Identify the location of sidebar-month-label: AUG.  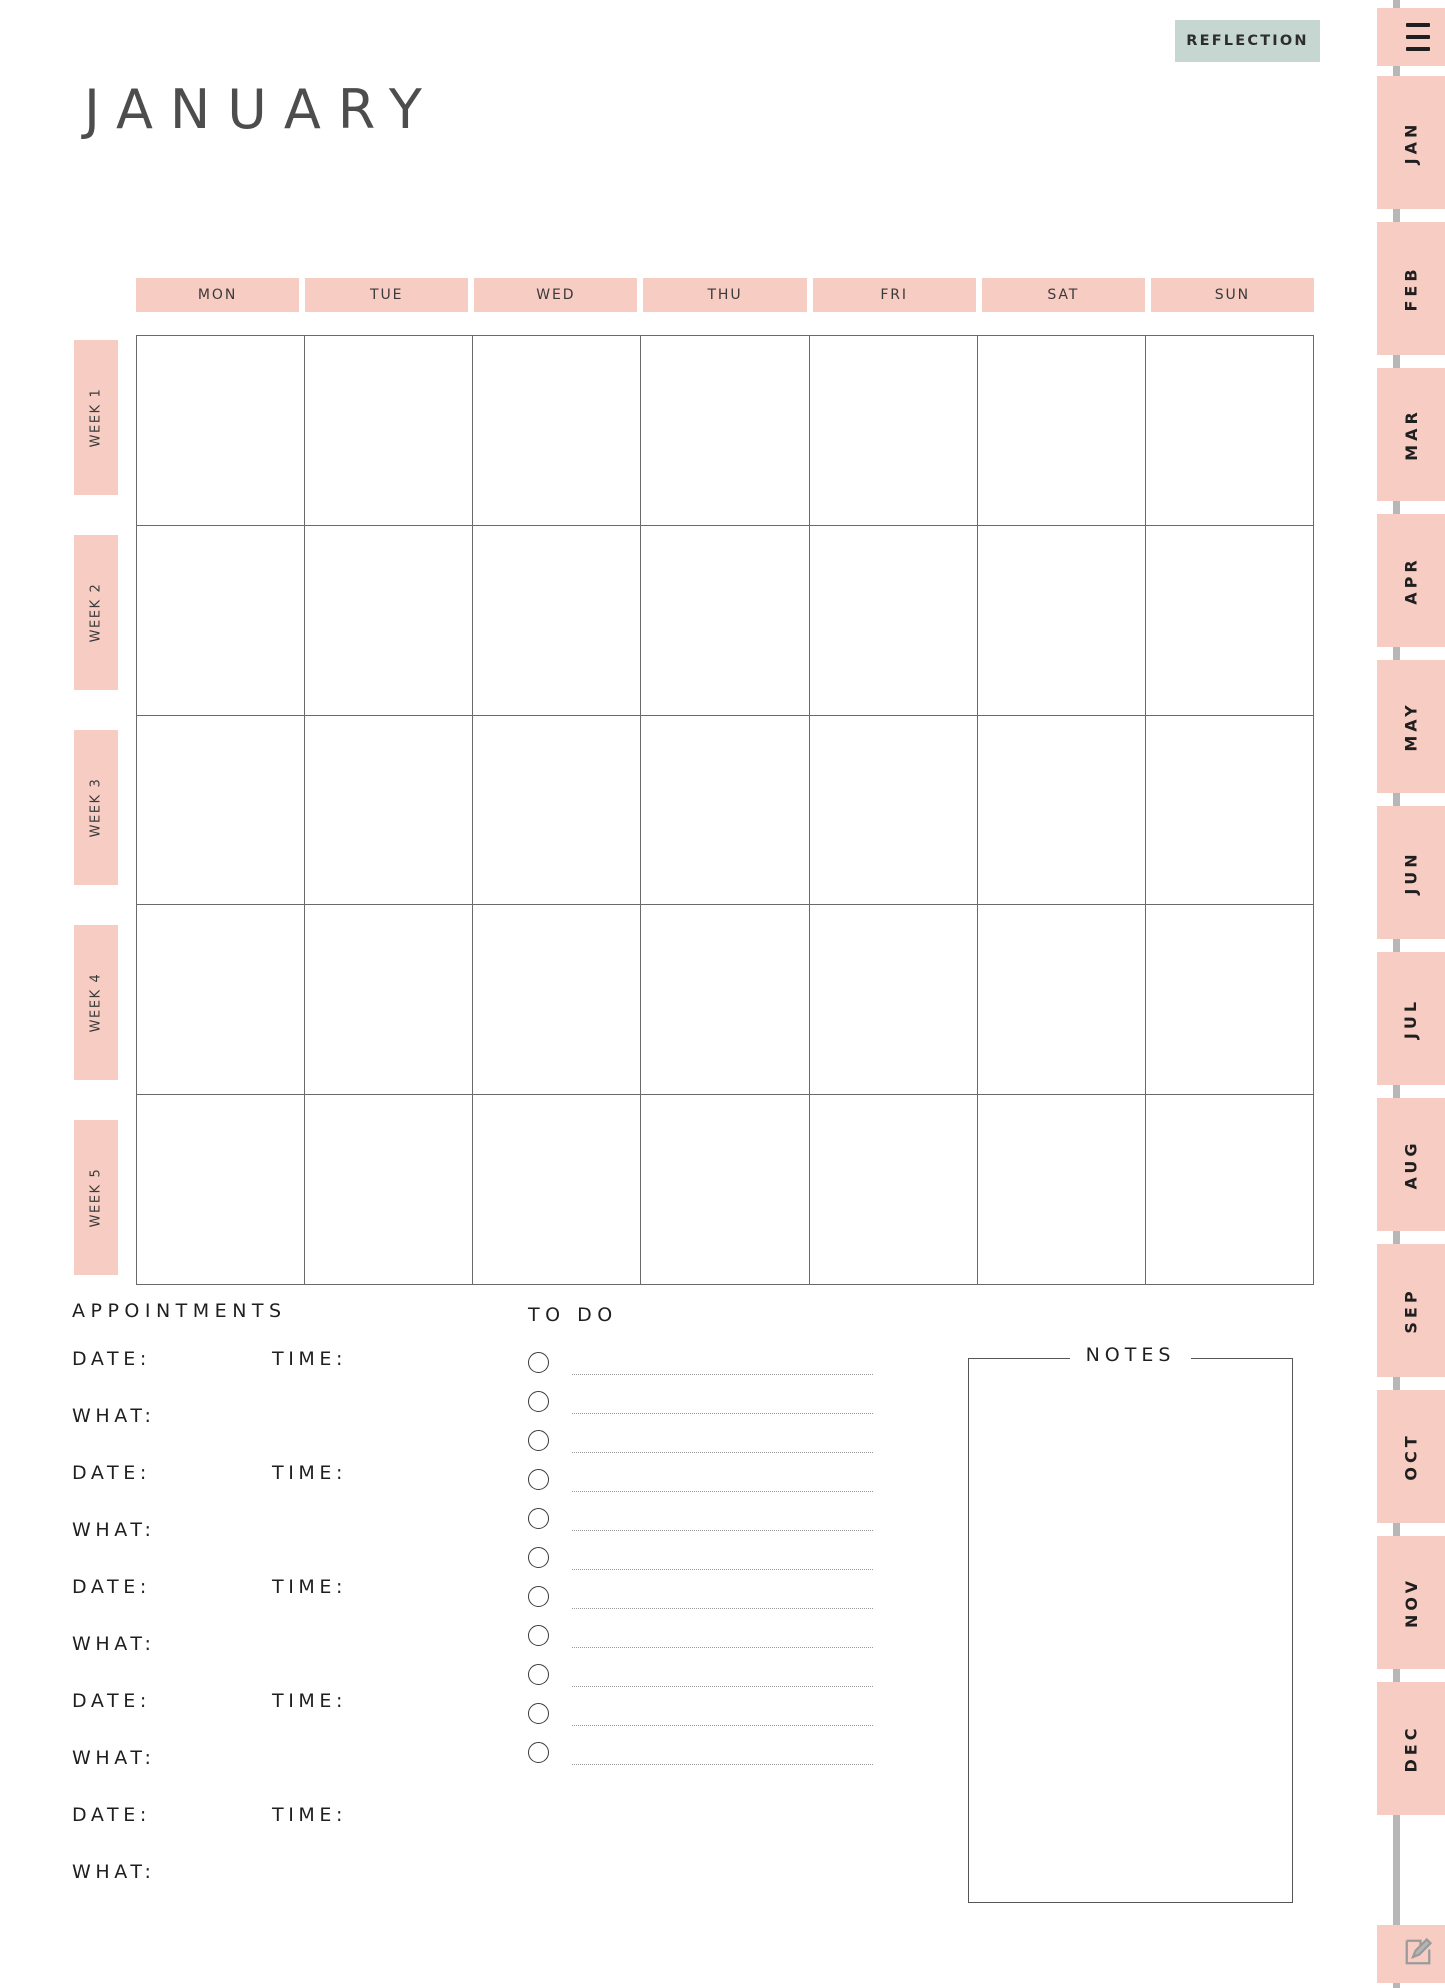
(1411, 1164).